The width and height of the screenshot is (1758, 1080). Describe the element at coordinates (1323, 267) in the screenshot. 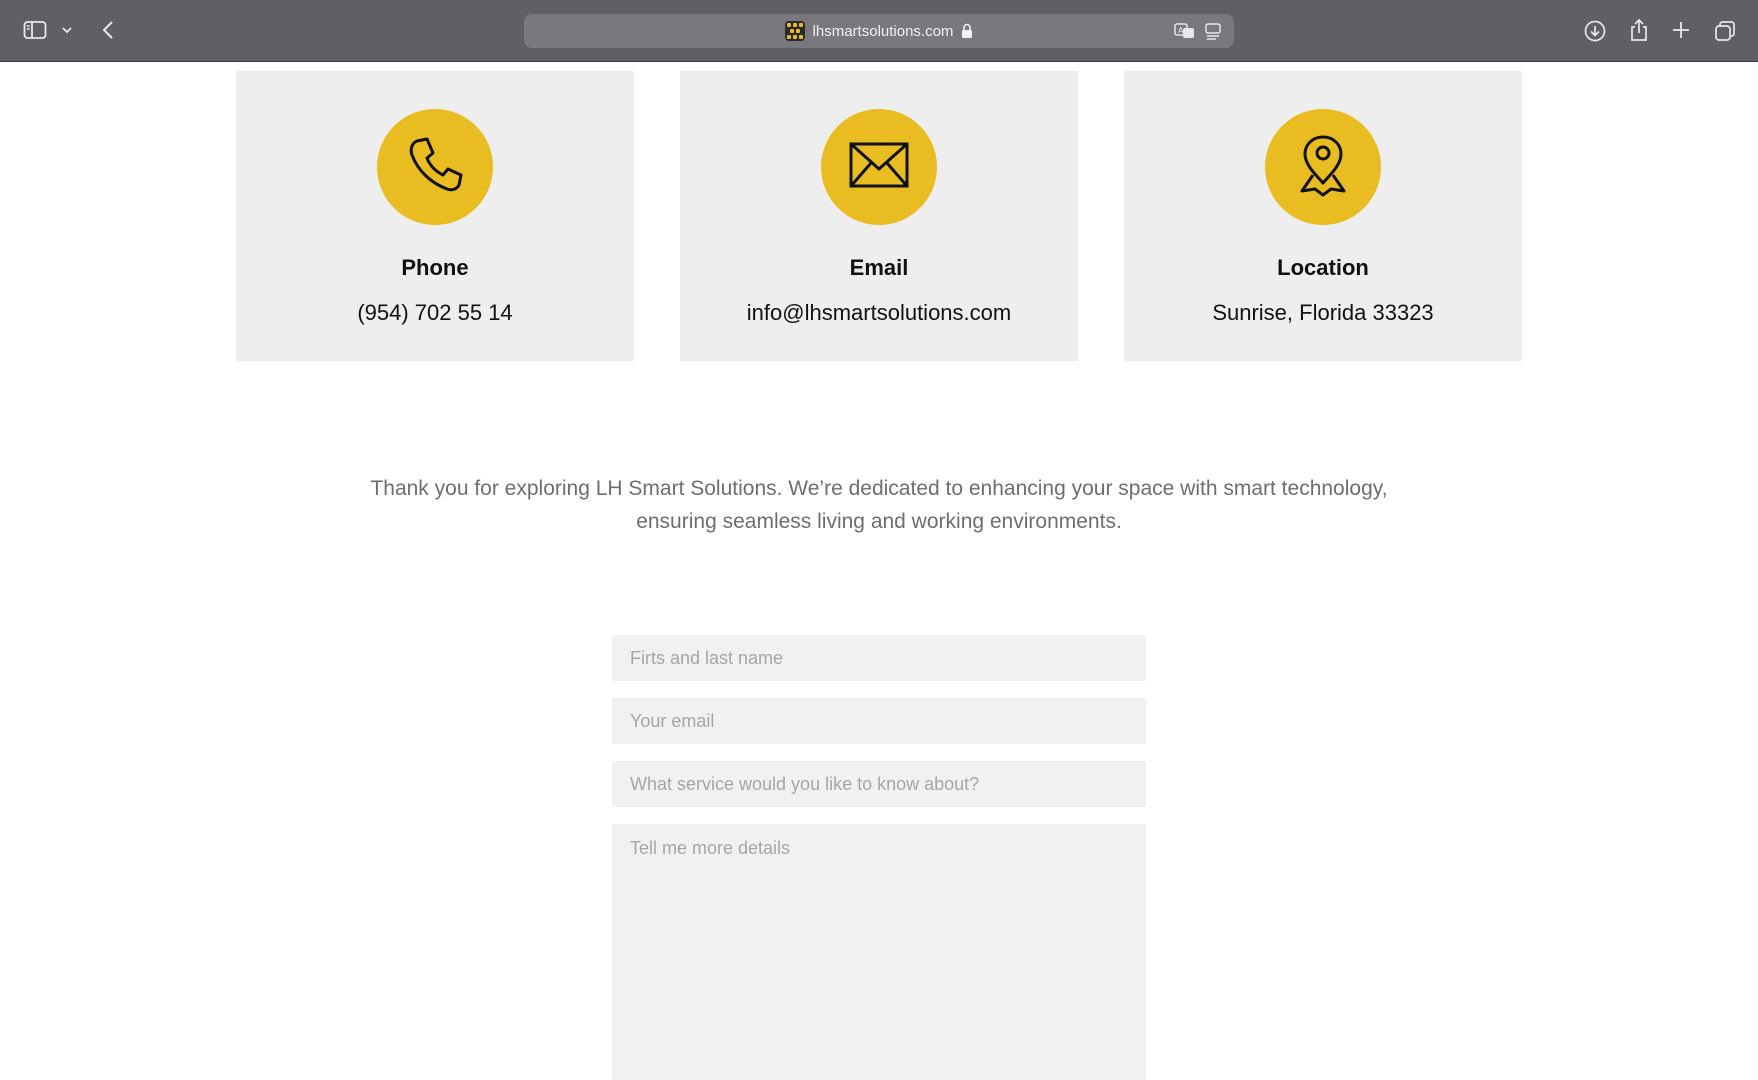

I see `card-title: Location` at that location.